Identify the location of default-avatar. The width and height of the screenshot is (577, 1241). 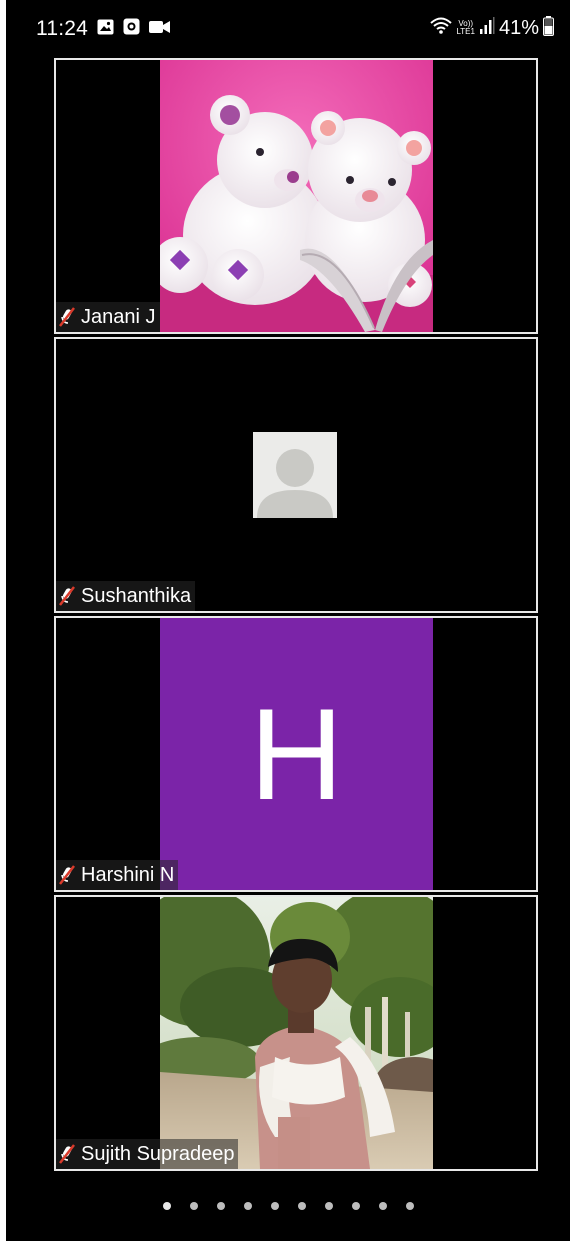
(295, 475).